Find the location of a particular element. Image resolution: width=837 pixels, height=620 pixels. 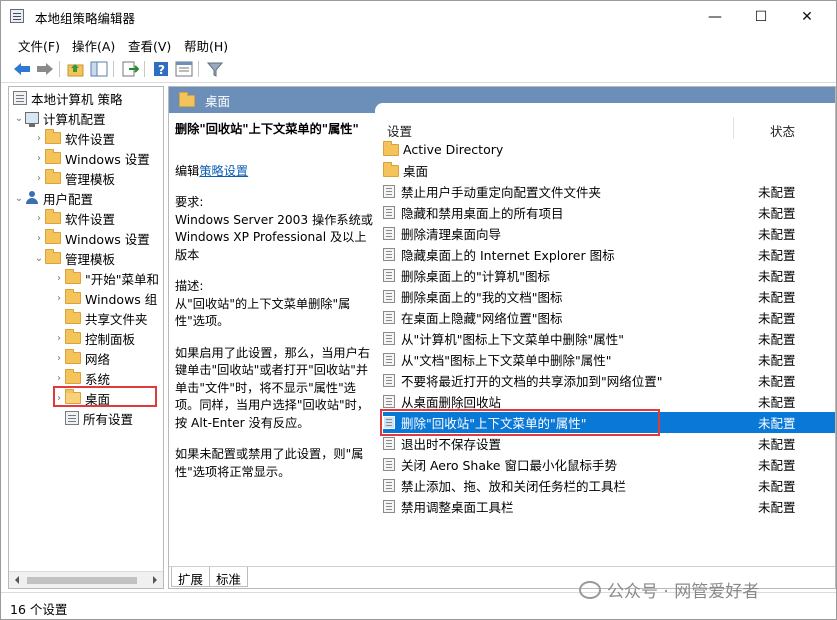

gpedit-app-icon is located at coordinates (17, 16).